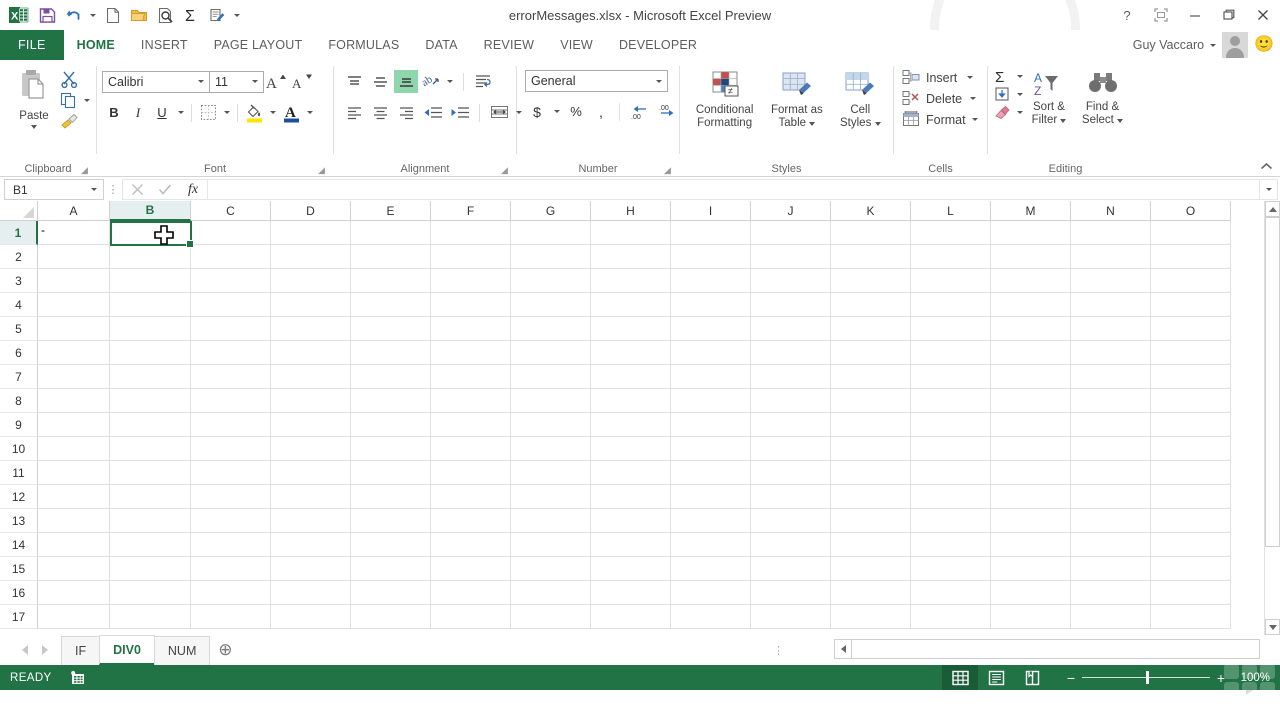 This screenshot has height=720, width=1280. What do you see at coordinates (1071, 678) in the screenshot?
I see `zoom-out-button: −` at bounding box center [1071, 678].